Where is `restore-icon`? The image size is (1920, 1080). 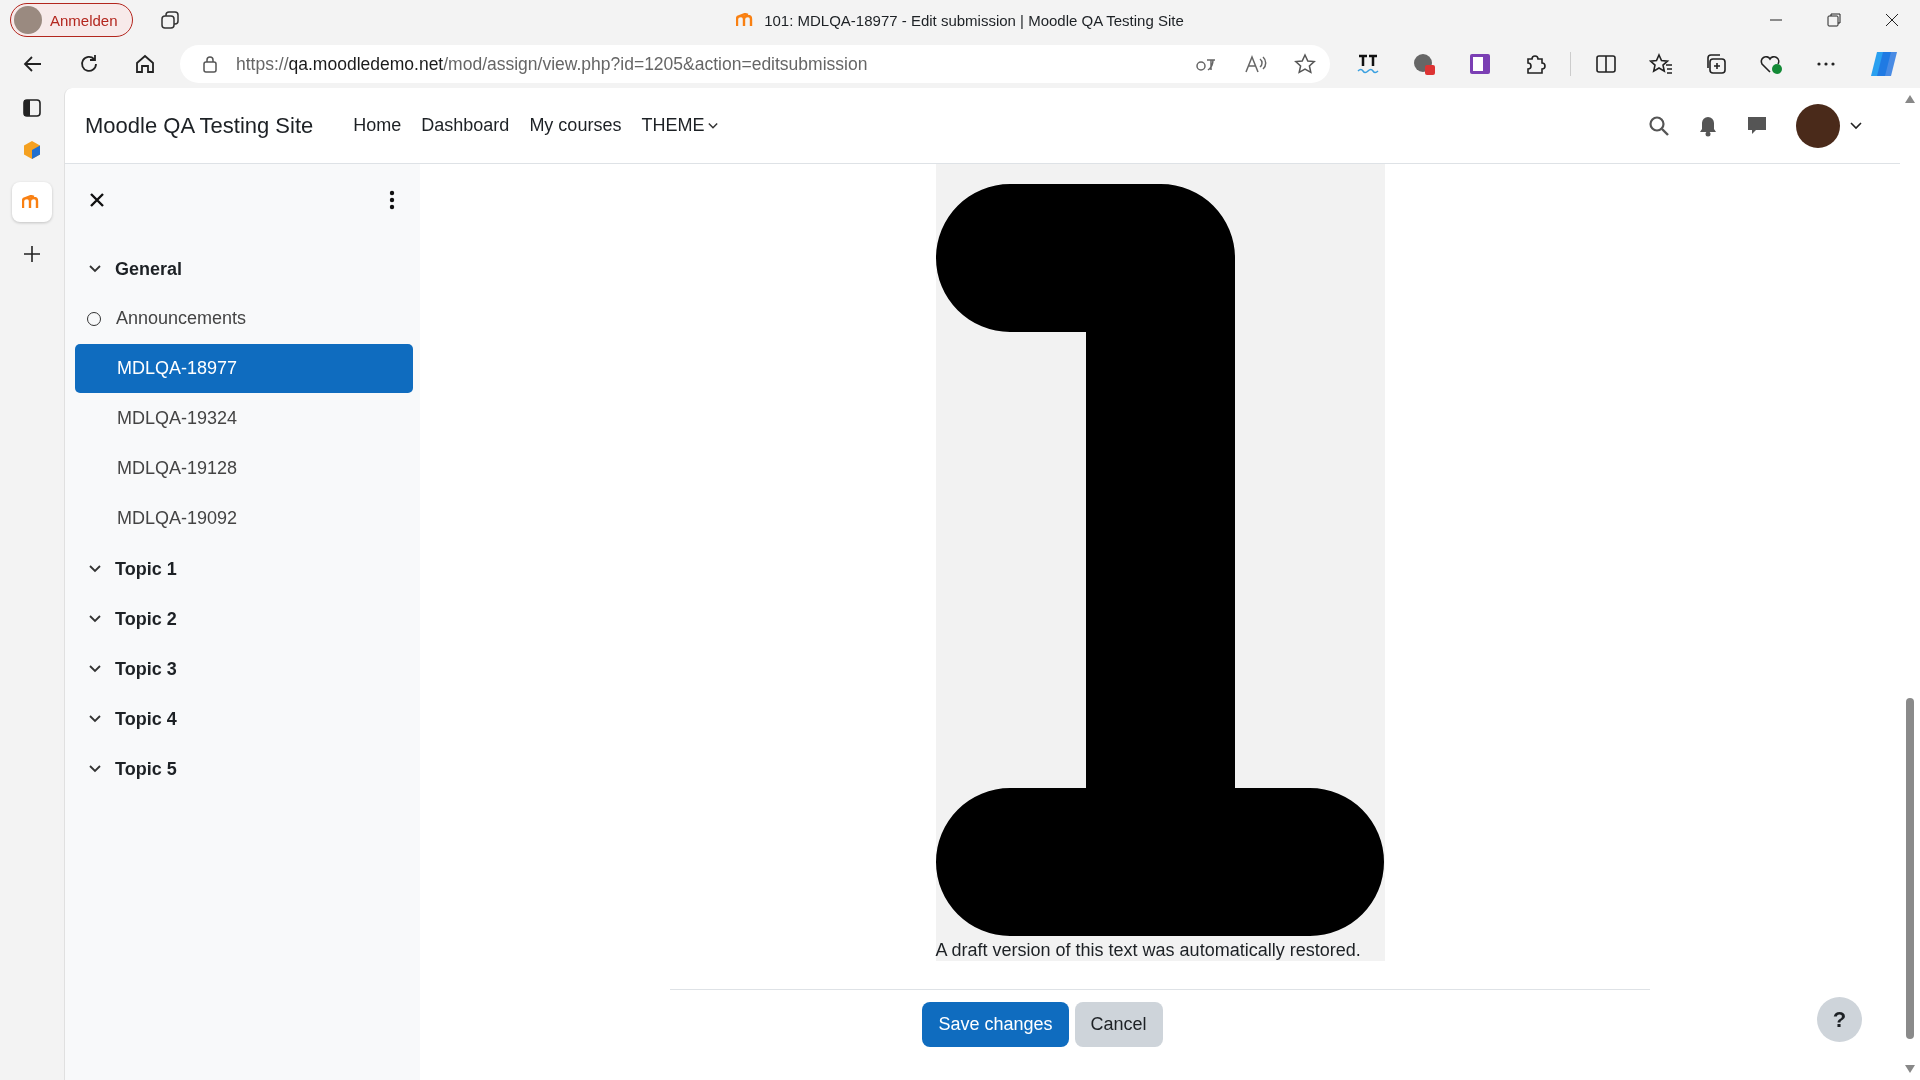
restore-icon is located at coordinates (1834, 20).